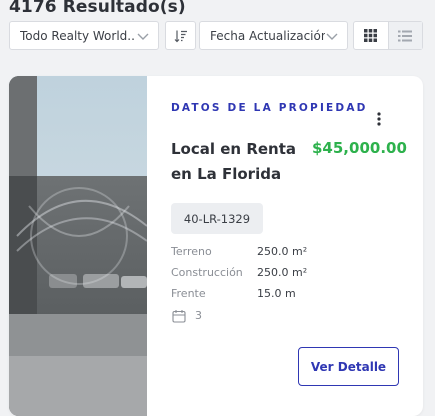 Image resolution: width=435 pixels, height=416 pixels. What do you see at coordinates (269, 108) in the screenshot?
I see `section-label: DATOS DE LA PROPIEDAD` at bounding box center [269, 108].